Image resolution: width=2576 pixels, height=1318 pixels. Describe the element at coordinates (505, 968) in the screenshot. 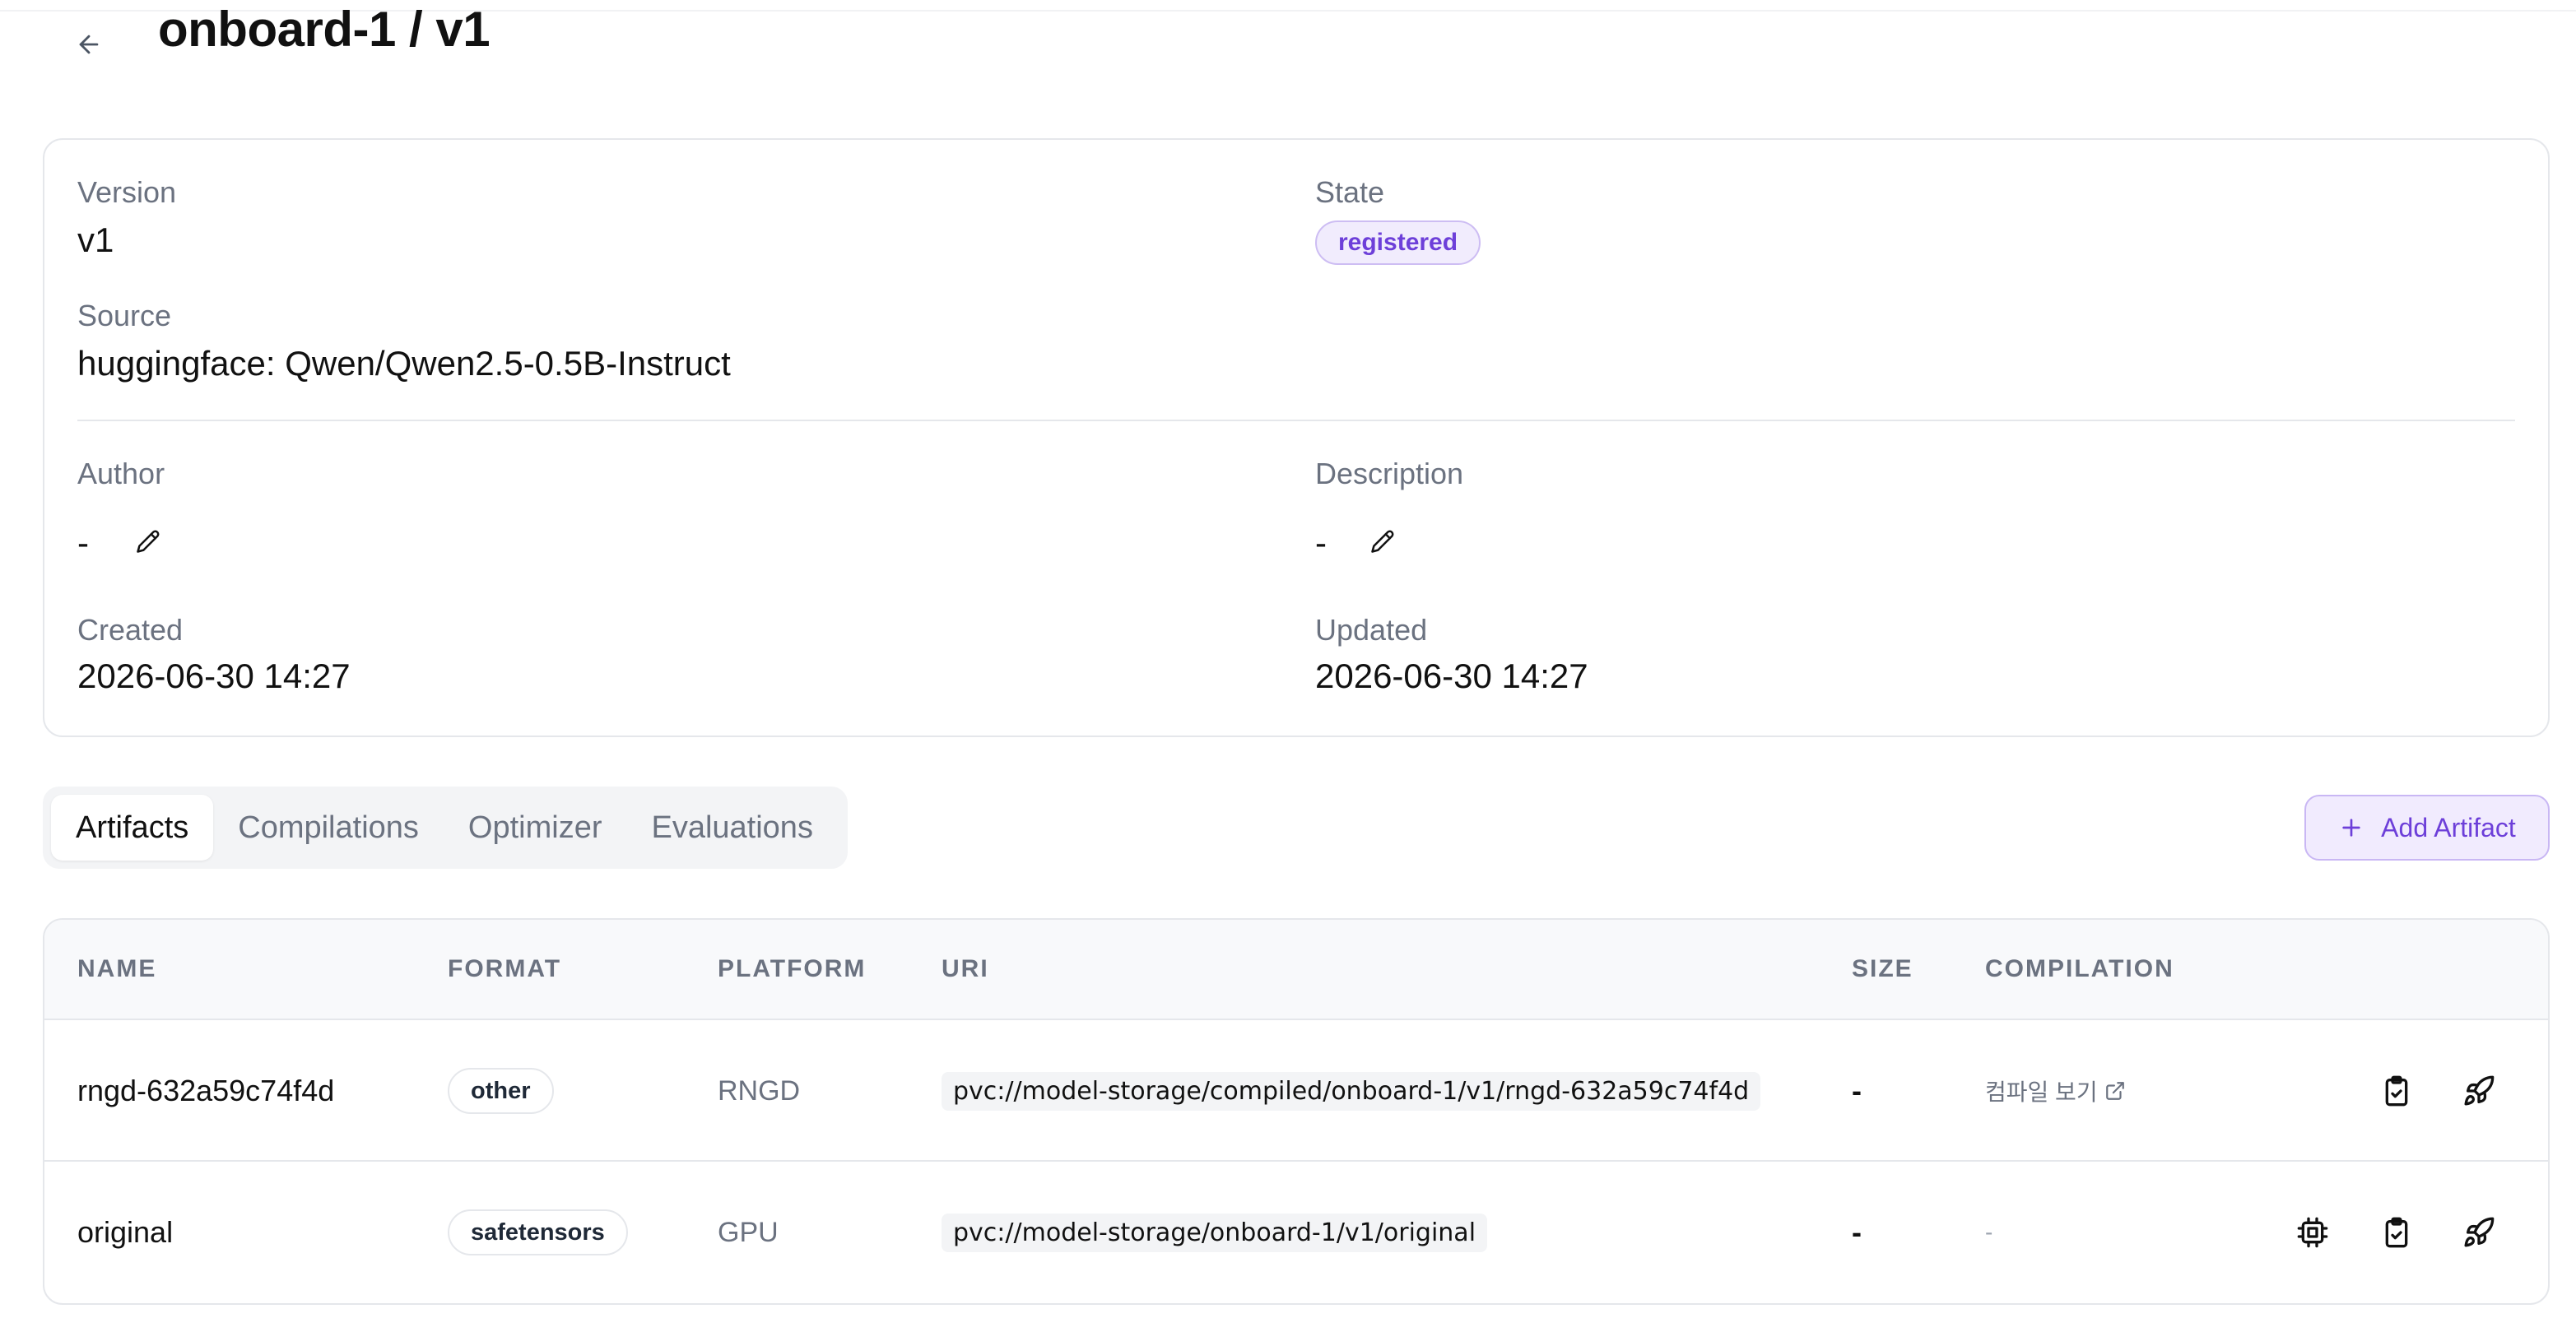

I see `column-header-format: FORMAT` at that location.